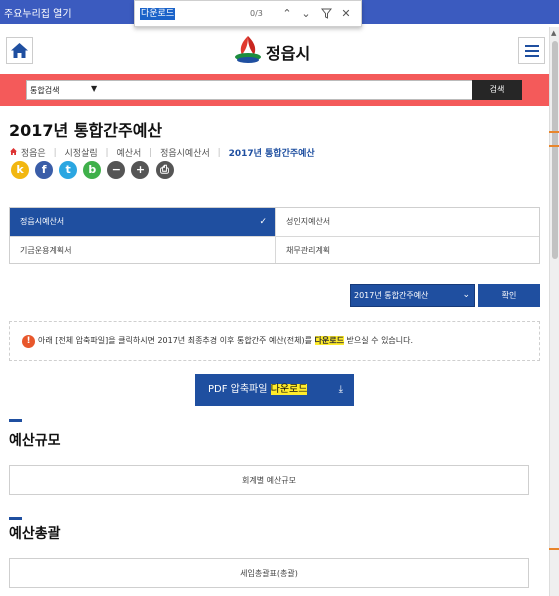 This screenshot has width=559, height=596. What do you see at coordinates (81, 152) in the screenshot?
I see `breadcrumb-item: 시정살림` at bounding box center [81, 152].